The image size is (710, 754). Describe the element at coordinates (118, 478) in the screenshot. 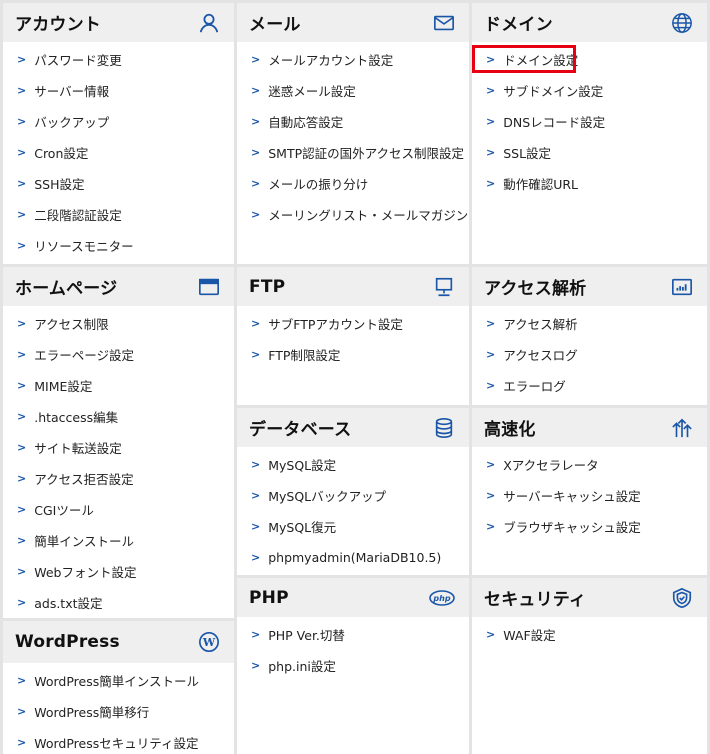

I see `menu-item: > アクセス拒否設定` at that location.